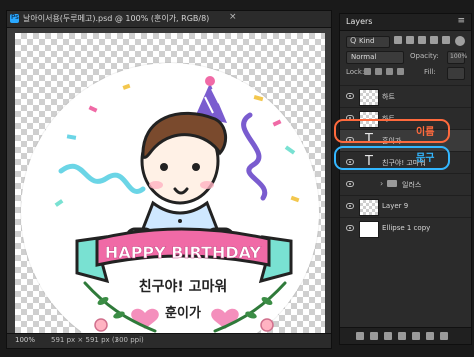 This screenshot has height=357, width=474. Describe the element at coordinates (210, 81) in the screenshot. I see `party-hat-pompom` at that location.